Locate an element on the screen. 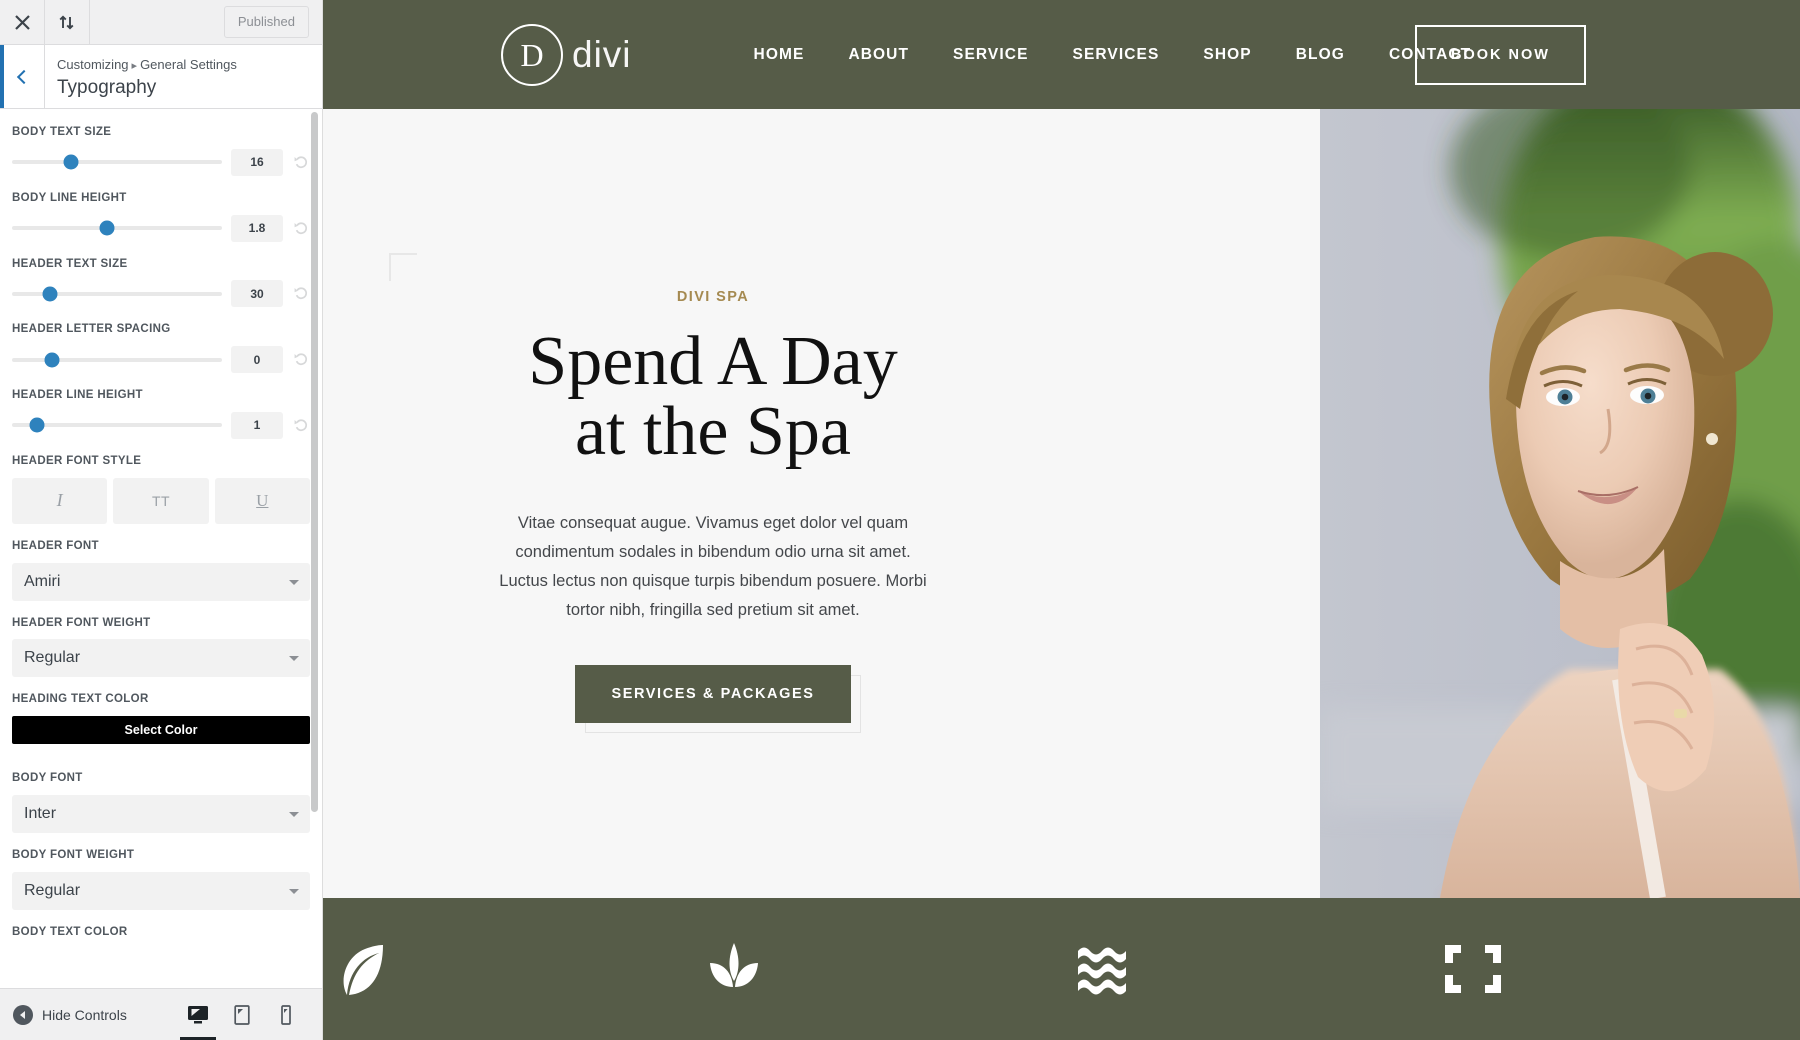 This screenshot has height=1040, width=1800. control-label: BODY FONT WEIGHT is located at coordinates (73, 854).